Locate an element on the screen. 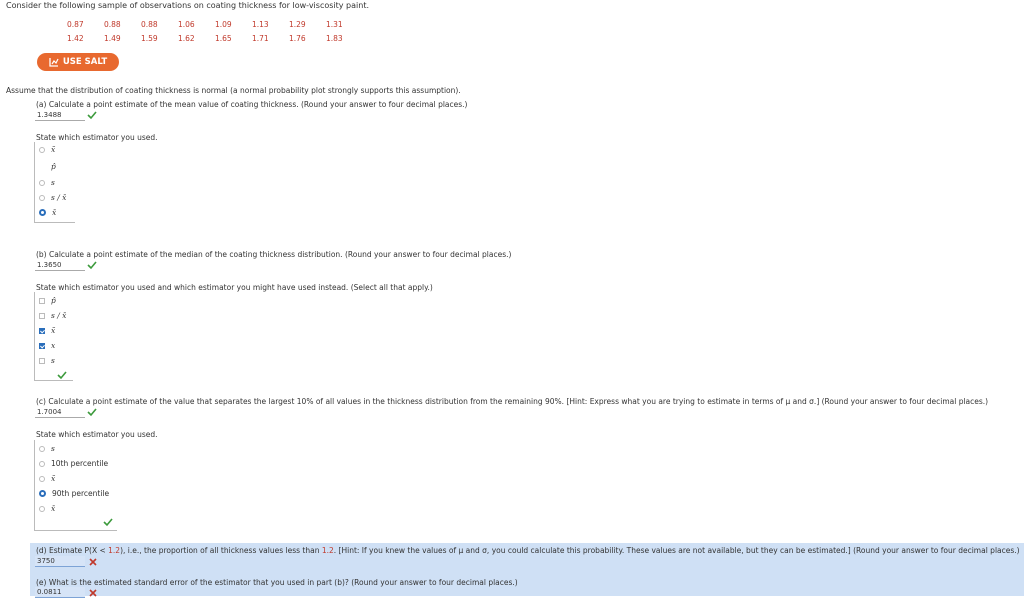  data-row-2: 1.42 1.49 1.59 1.62 1.65 1.71 1.76 1.83 is located at coordinates (215, 38).